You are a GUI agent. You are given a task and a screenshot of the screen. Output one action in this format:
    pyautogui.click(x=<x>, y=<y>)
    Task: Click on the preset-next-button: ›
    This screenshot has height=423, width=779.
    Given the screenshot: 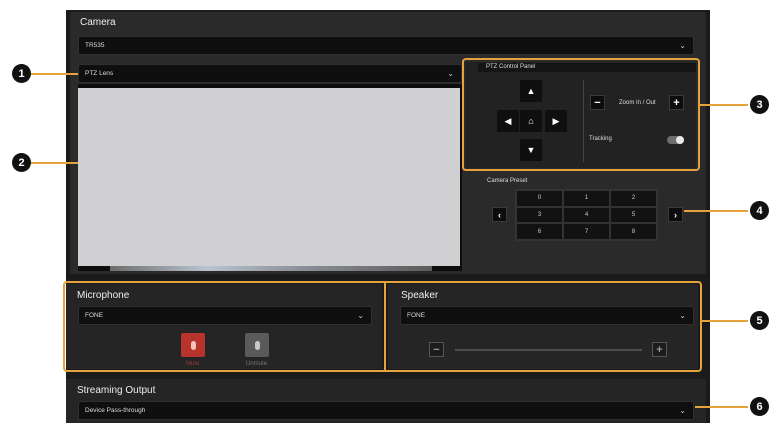 What is the action you would take?
    pyautogui.click(x=675, y=214)
    